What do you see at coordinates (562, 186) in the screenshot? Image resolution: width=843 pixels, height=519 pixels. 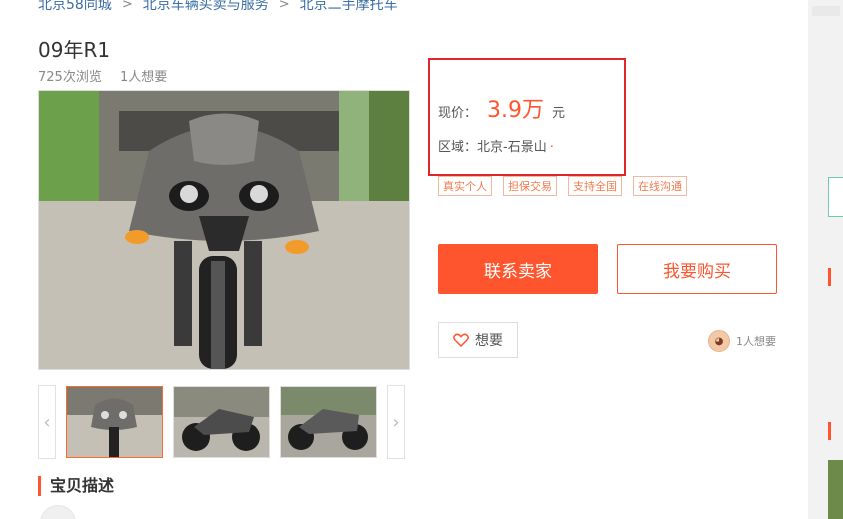 I see `service-tags: 真实个人 担保交易 支持全国 在线沟通` at bounding box center [562, 186].